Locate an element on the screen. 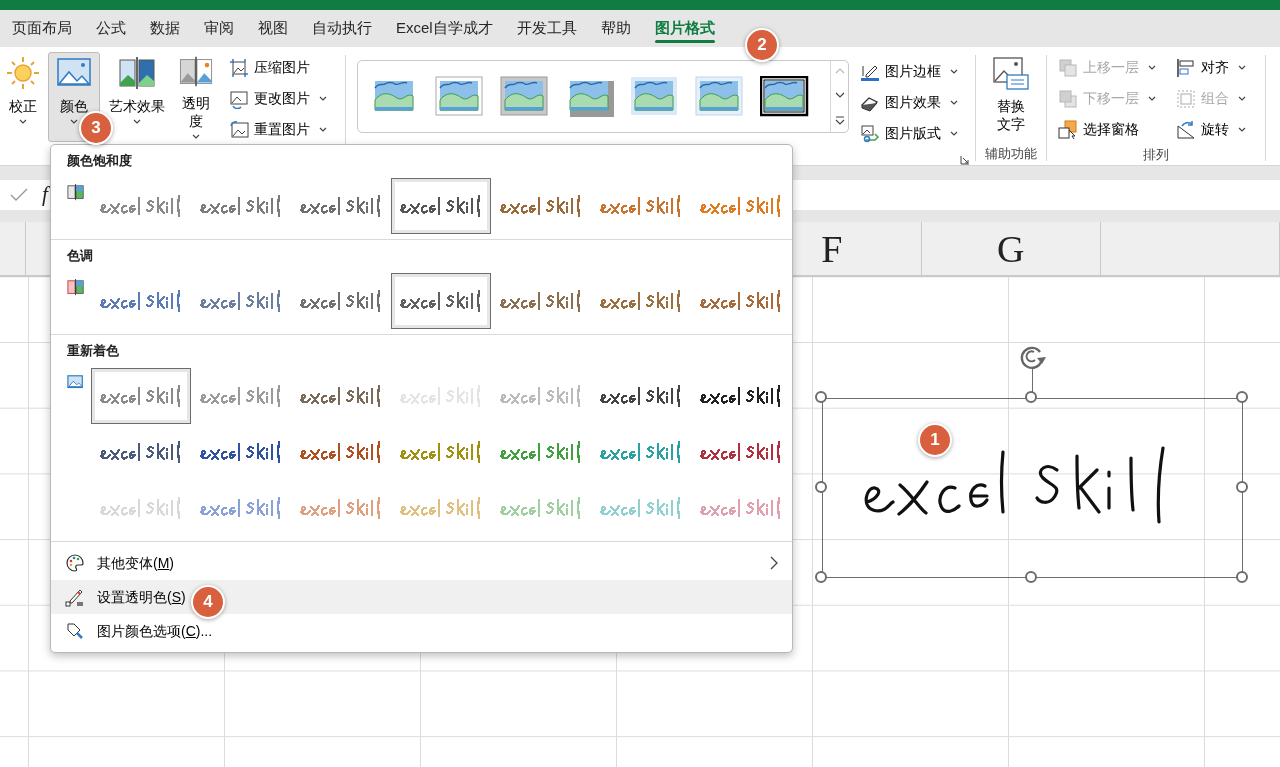 The width and height of the screenshot is (1280, 767). group-label: 辅助功能 is located at coordinates (1011, 154).